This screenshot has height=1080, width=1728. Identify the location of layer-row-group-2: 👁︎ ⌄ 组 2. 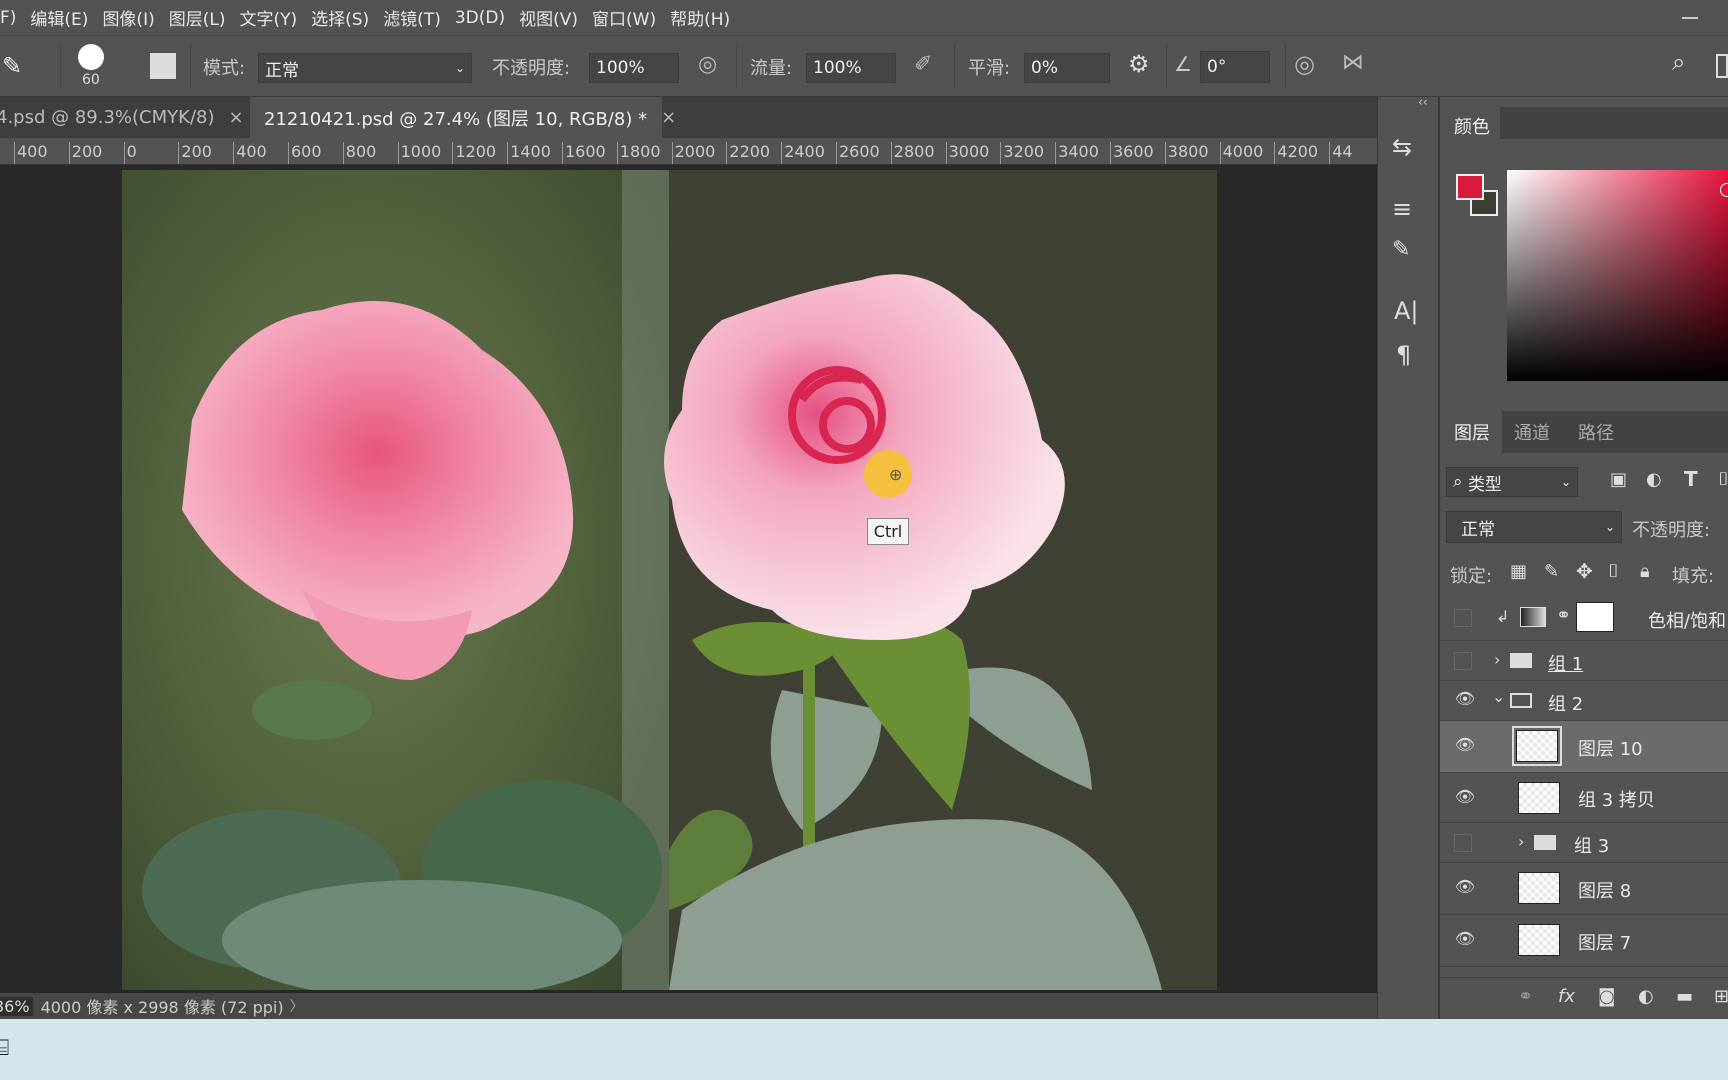
(1584, 701).